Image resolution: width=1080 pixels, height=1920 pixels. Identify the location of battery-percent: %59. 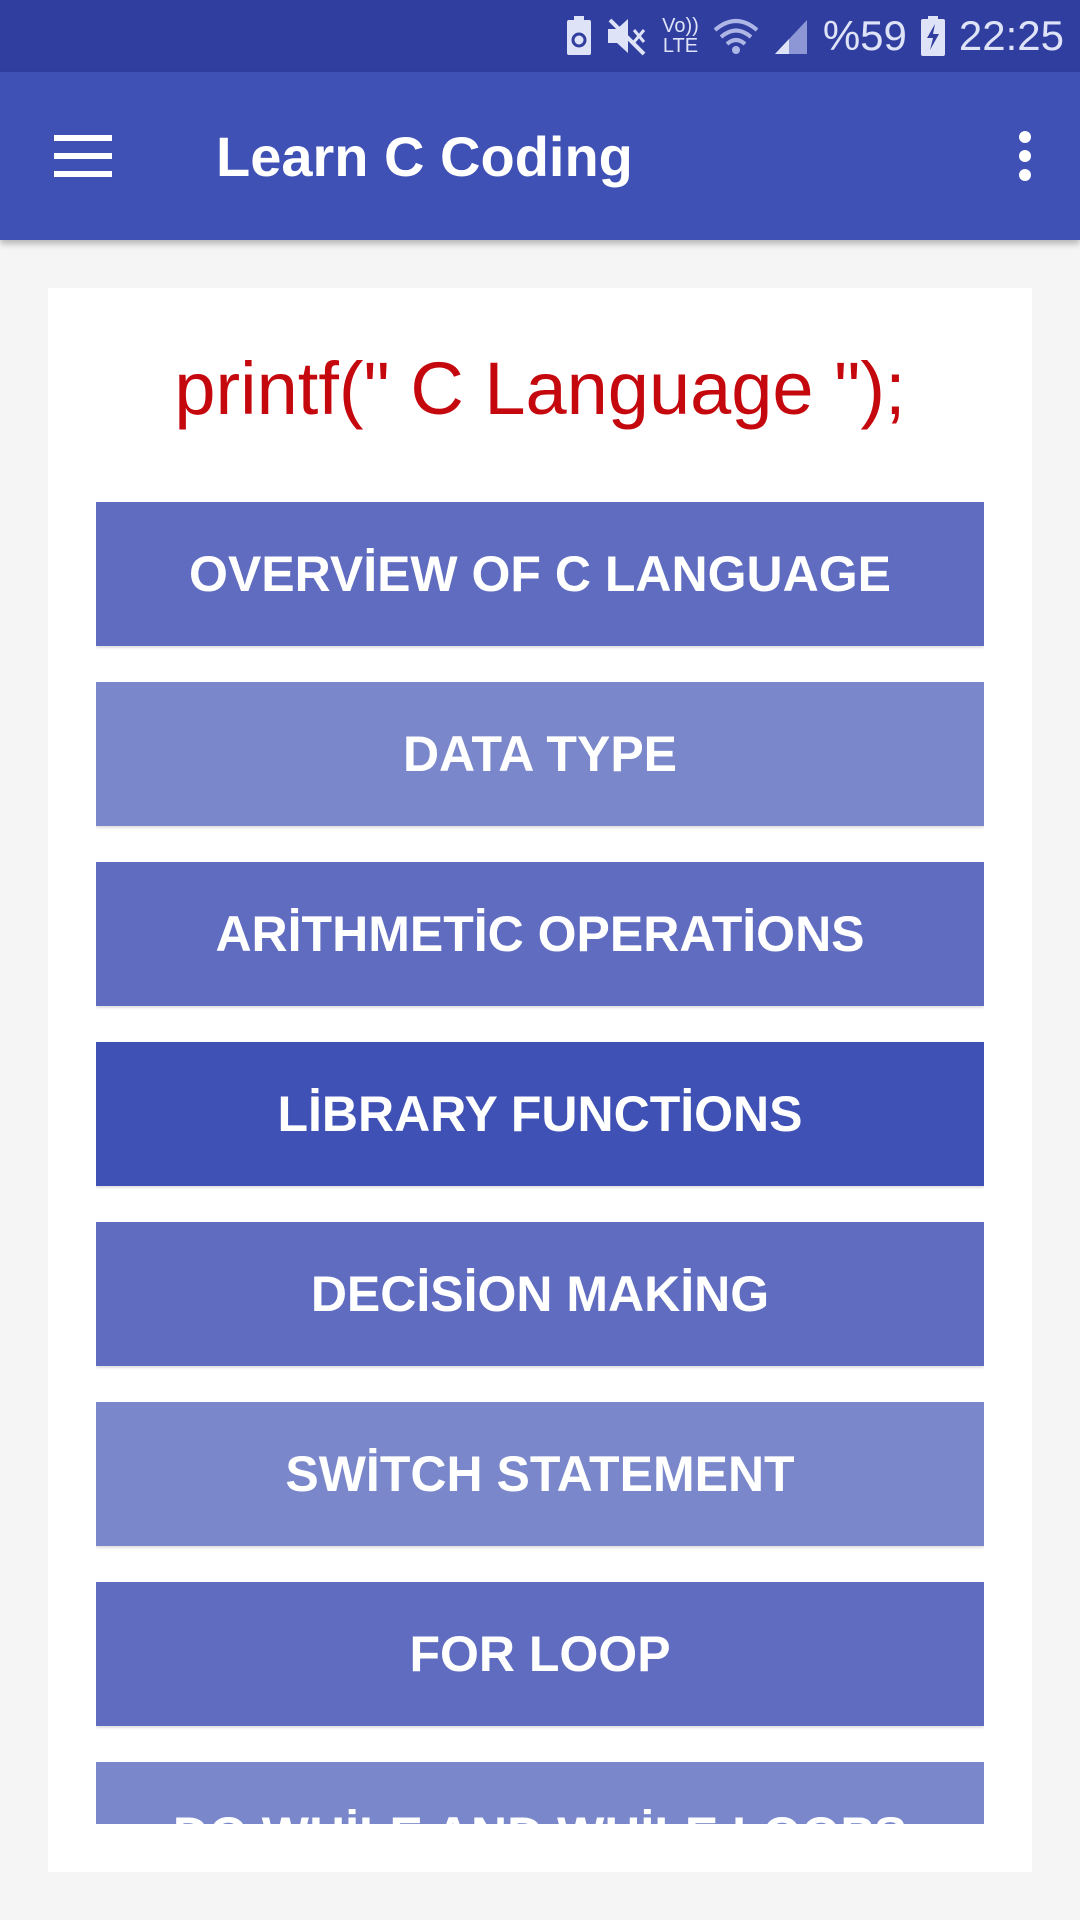
(864, 35).